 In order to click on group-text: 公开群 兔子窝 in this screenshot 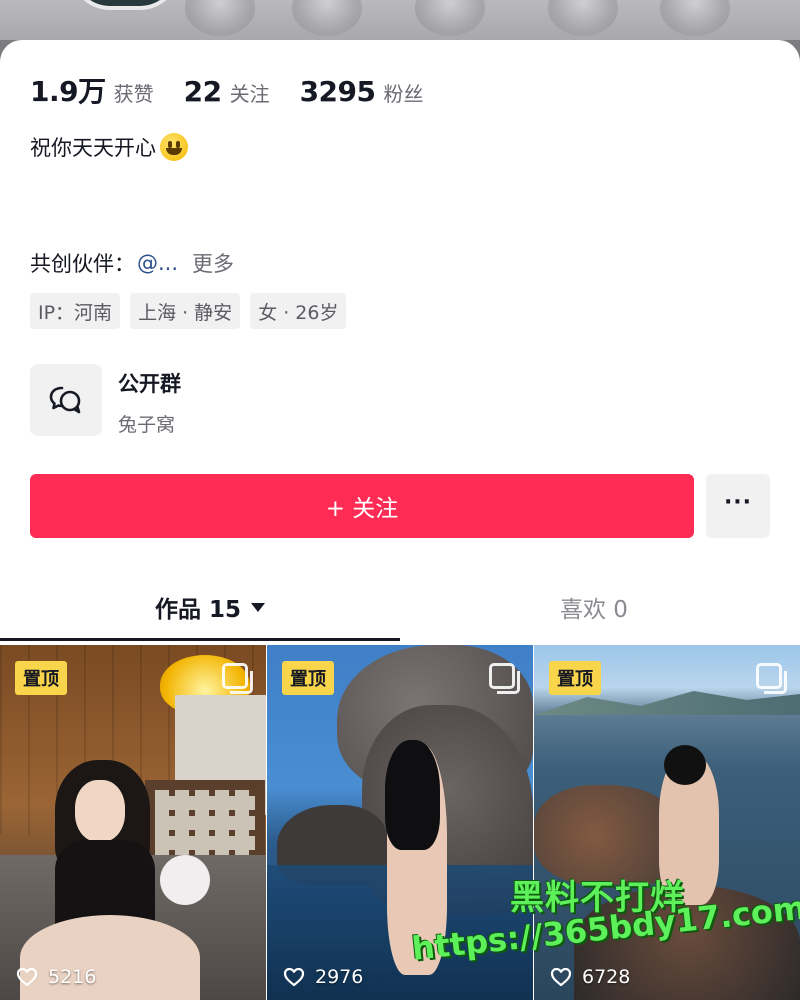, I will do `click(149, 400)`.